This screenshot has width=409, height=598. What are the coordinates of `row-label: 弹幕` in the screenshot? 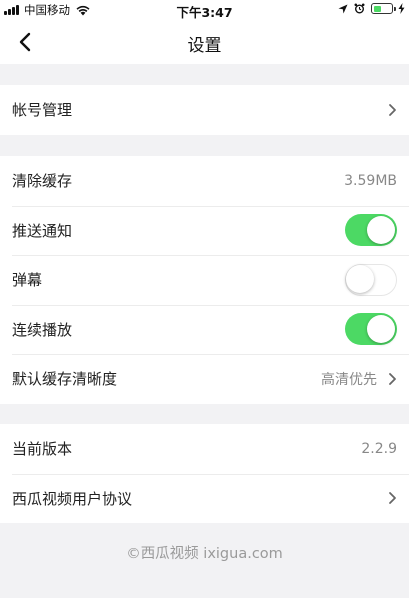 It's located at (27, 280).